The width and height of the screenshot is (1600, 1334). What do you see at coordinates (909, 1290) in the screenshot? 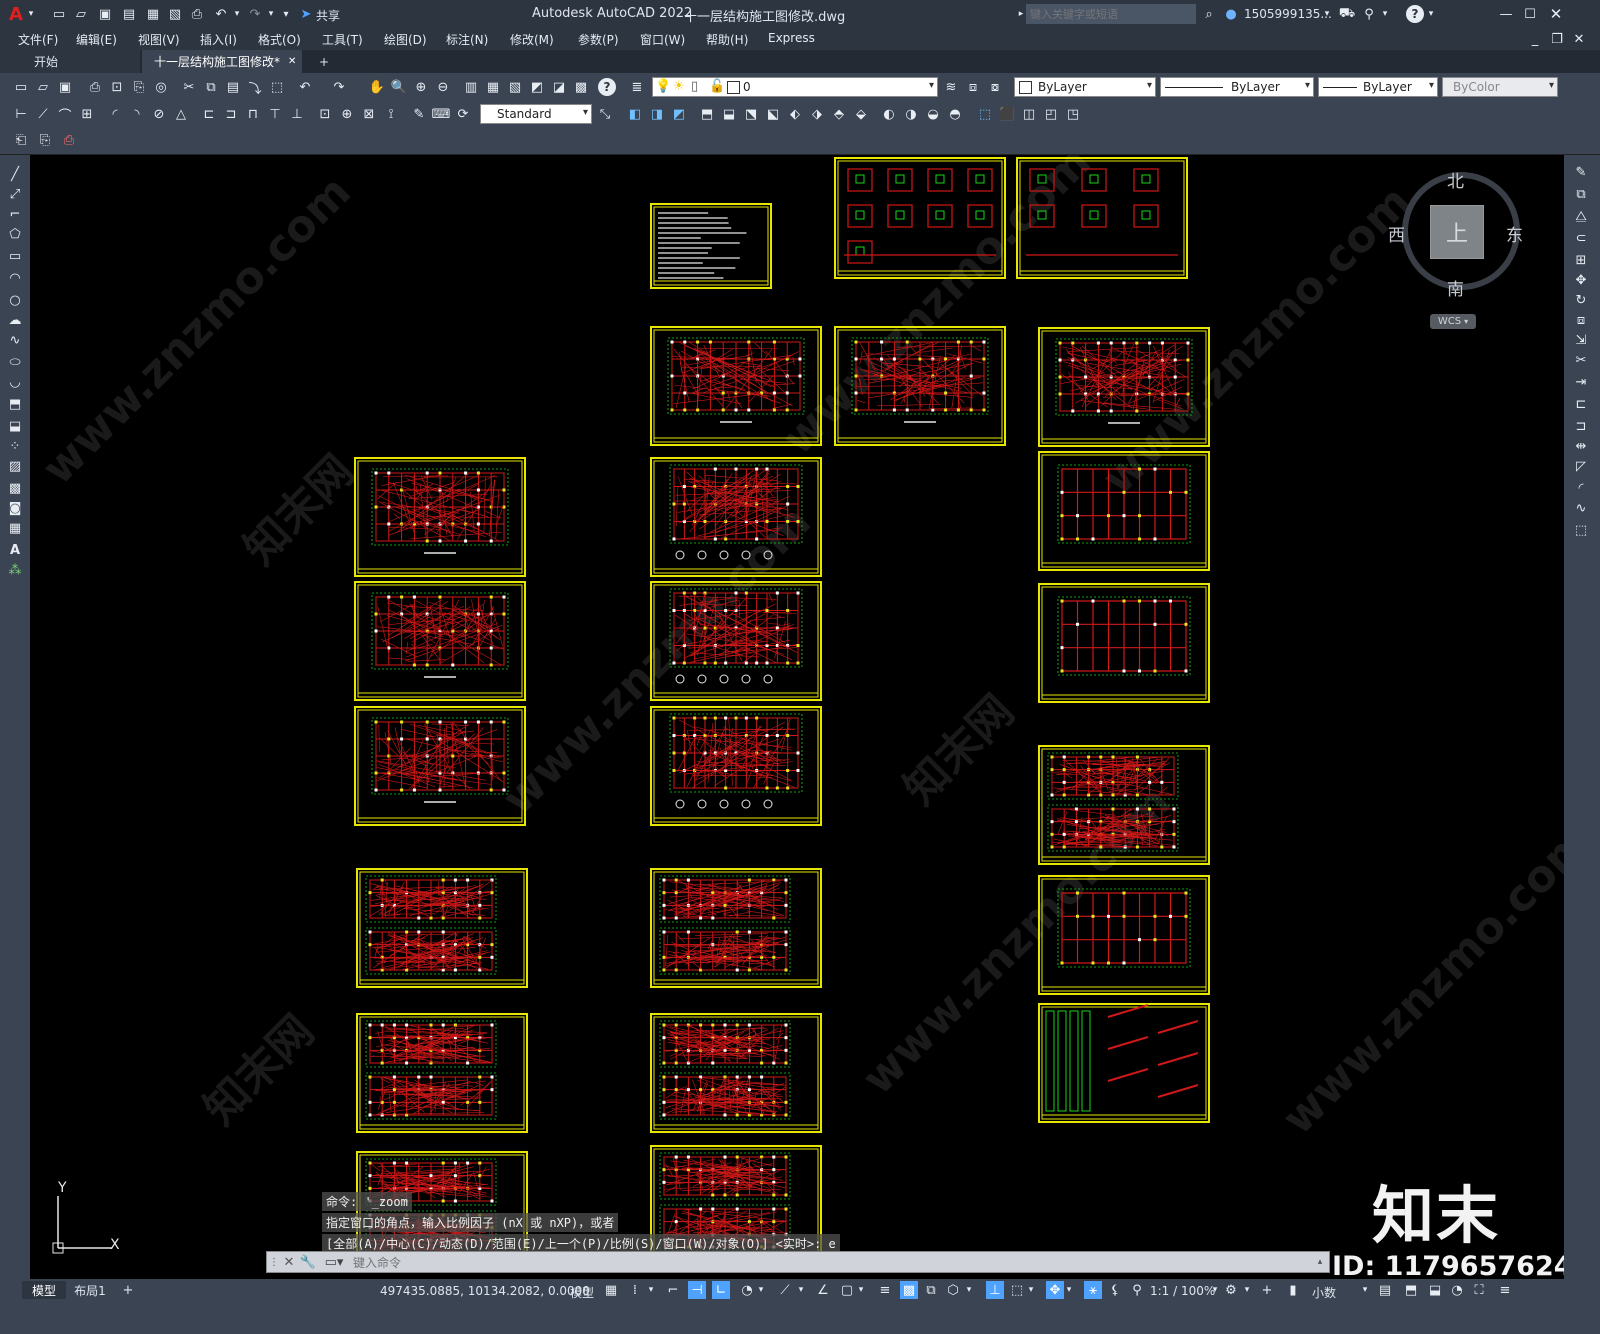
I see `transparency-icon: ▩` at bounding box center [909, 1290].